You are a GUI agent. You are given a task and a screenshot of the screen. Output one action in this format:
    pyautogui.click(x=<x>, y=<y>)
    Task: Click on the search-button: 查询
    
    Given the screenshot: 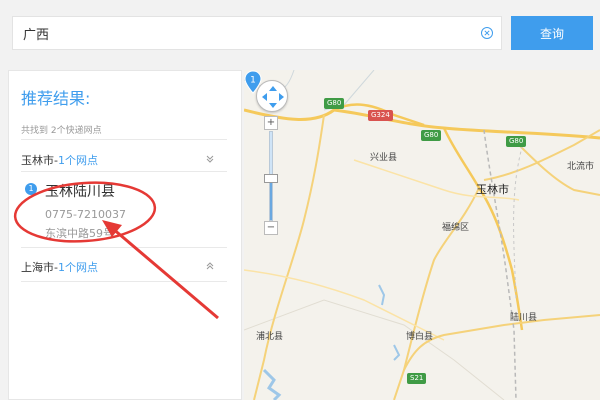 What is the action you would take?
    pyautogui.click(x=552, y=33)
    